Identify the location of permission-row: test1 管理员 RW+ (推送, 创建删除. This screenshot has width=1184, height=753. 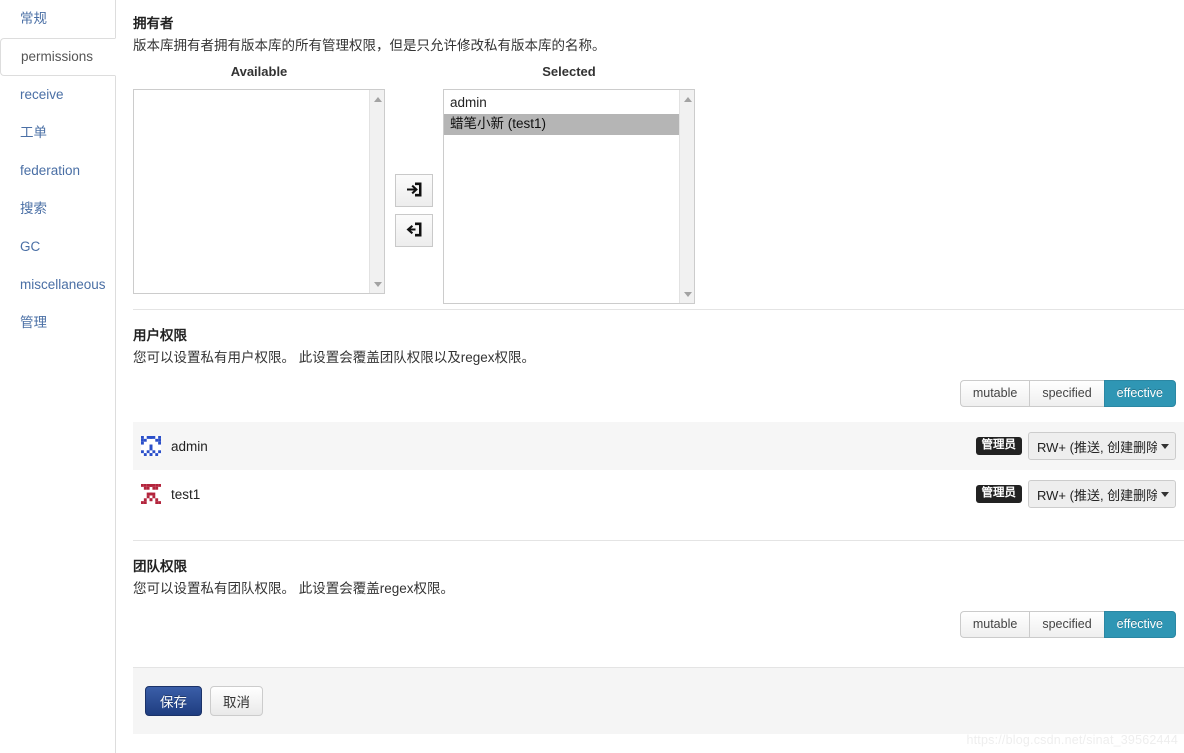
(658, 494).